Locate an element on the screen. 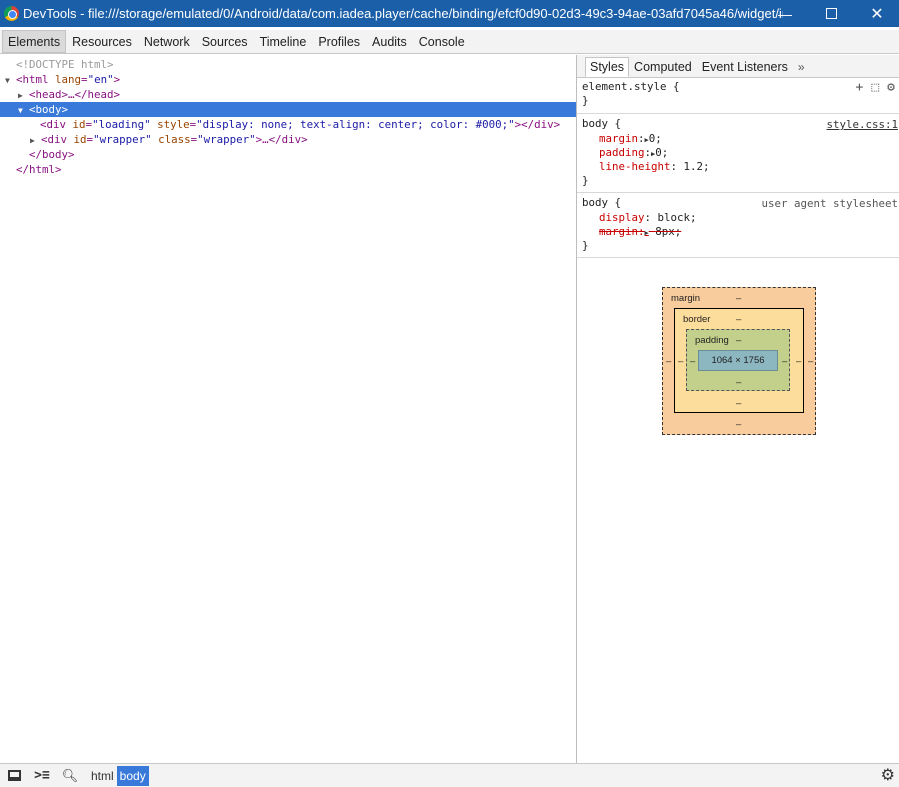 The height and width of the screenshot is (787, 899). dom-html-close: </html> is located at coordinates (288, 169).